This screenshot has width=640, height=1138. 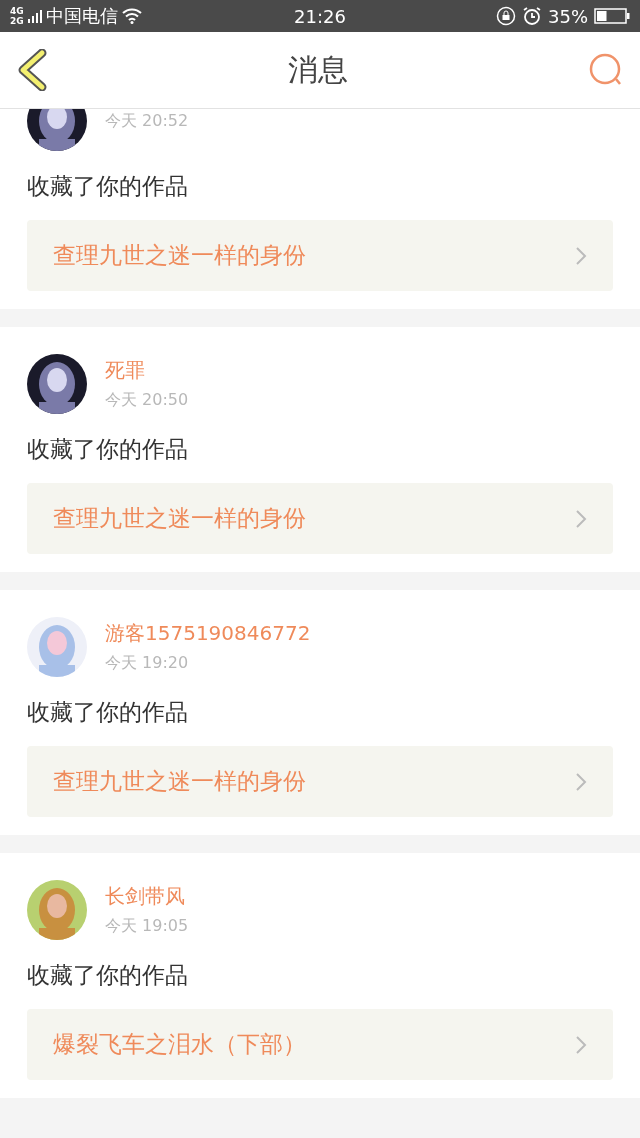 What do you see at coordinates (318, 69) in the screenshot?
I see `page-title: 消息` at bounding box center [318, 69].